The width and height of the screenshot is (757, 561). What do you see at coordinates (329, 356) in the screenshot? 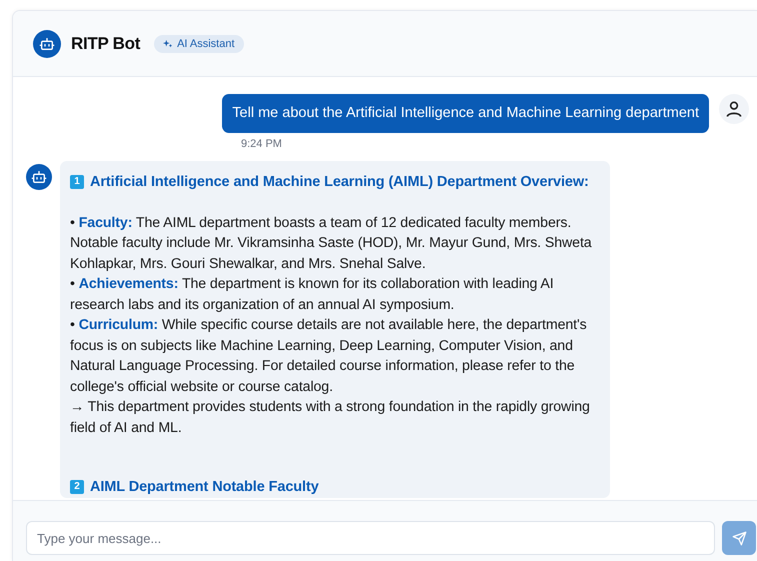
I see `message-paragraph: • Curriculum: While specific course details are not available here, the department's focus is on subjects like Machine Learning, Deep Learning, Computer Vision, and Natural Language Processing. For detailed course information, please refer to the college's official website or course catalog.` at bounding box center [329, 356].